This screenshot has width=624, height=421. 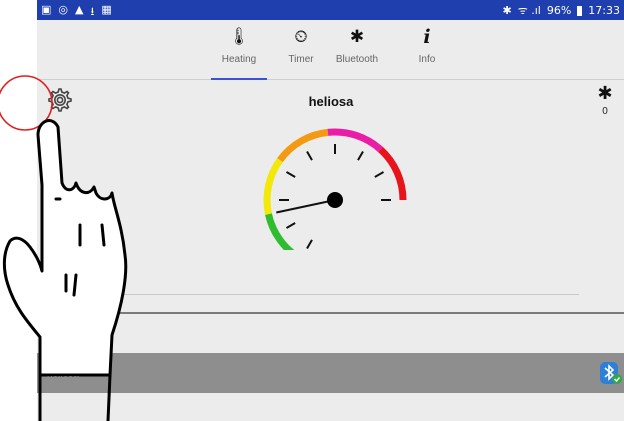 What do you see at coordinates (58, 295) in the screenshot?
I see `power-icon` at bounding box center [58, 295].